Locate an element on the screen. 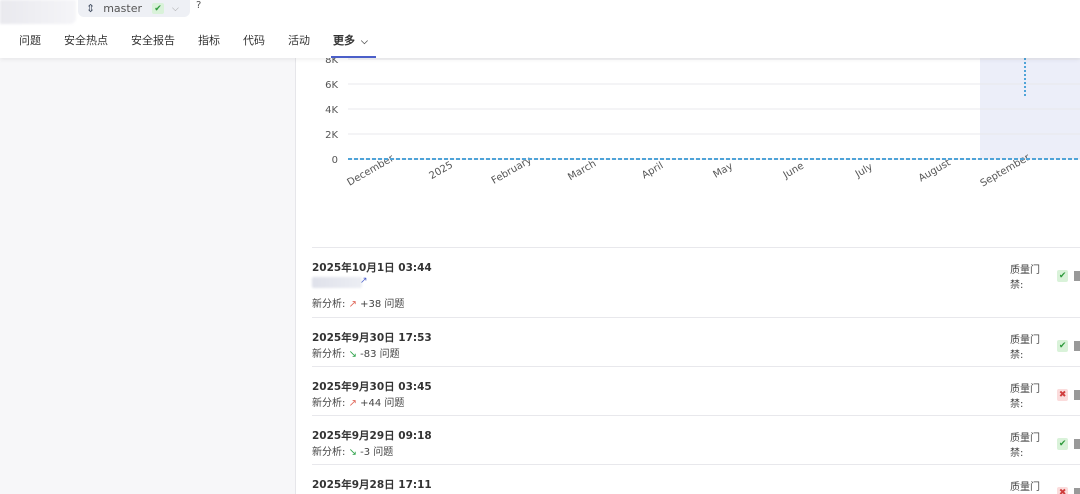 The width and height of the screenshot is (1080, 494). analysis-row: 2025年9月30日 17:53 新分析: ↘ -83 问题 质量门禁: ✔ is located at coordinates (696, 341).